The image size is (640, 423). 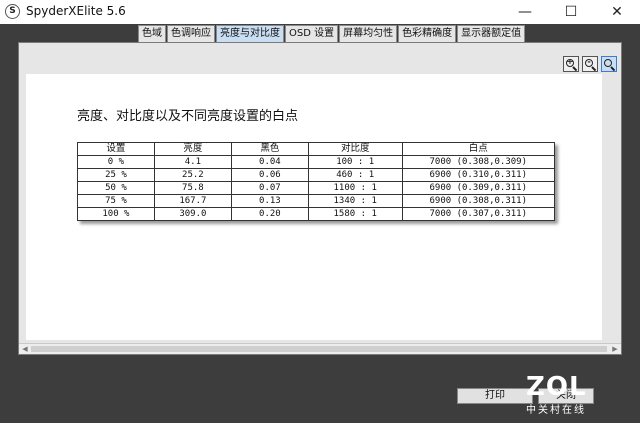 What do you see at coordinates (571, 12) in the screenshot?
I see `maximize-button: ☐` at bounding box center [571, 12].